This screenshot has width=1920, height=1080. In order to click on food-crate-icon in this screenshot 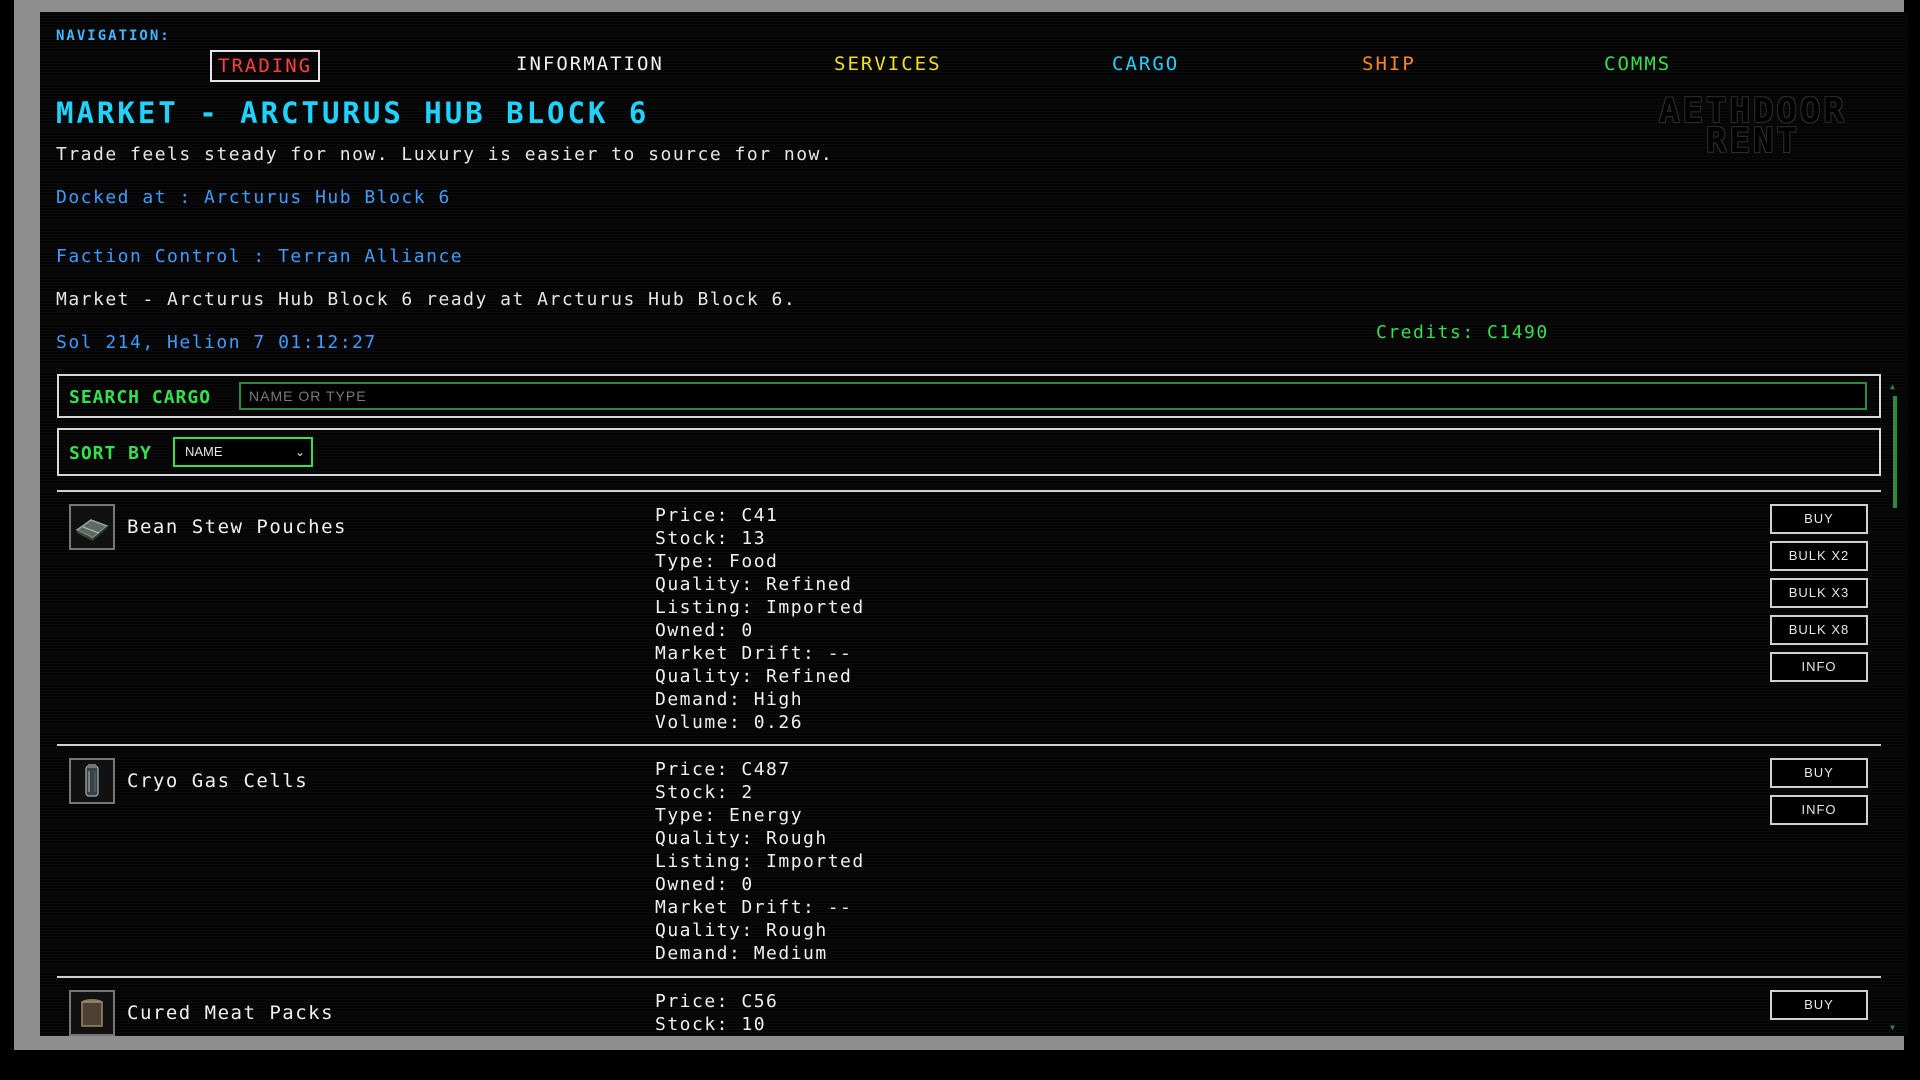, I will do `click(92, 527)`.